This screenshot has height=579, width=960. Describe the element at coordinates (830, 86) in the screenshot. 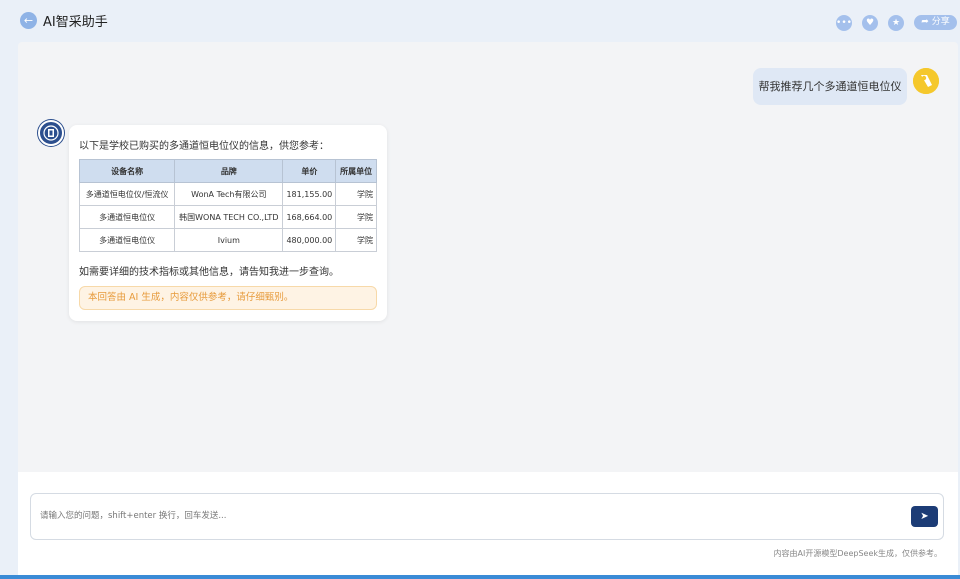

I see `user-message: 帮我推荐几个多通道恒电位仪` at that location.